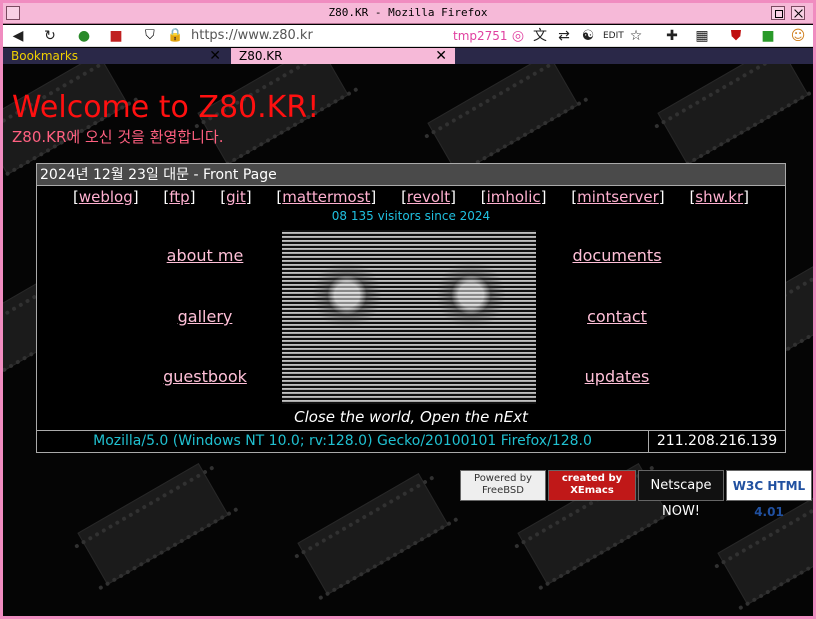 This screenshot has width=816, height=619. Describe the element at coordinates (106, 197) in the screenshot. I see `link-weblog: weblog` at that location.